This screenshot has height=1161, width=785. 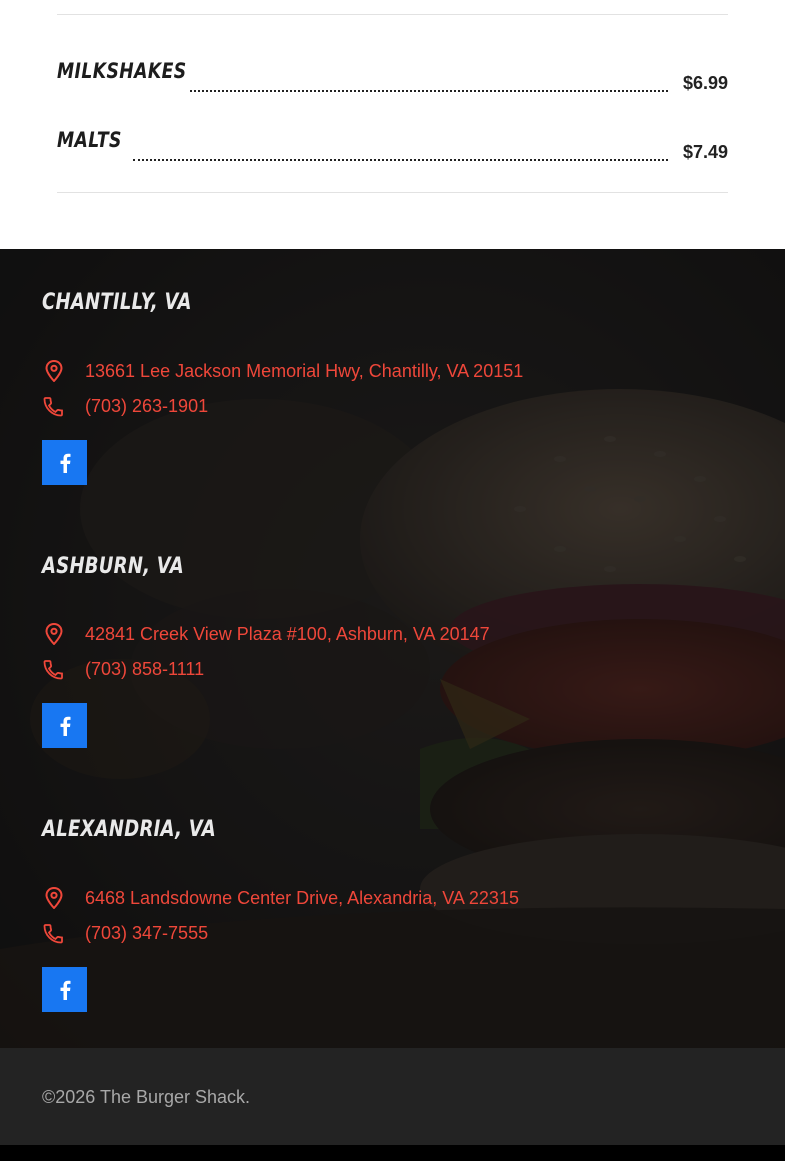 What do you see at coordinates (392, 72) in the screenshot?
I see `menu-item: Milkshakes $6.99` at bounding box center [392, 72].